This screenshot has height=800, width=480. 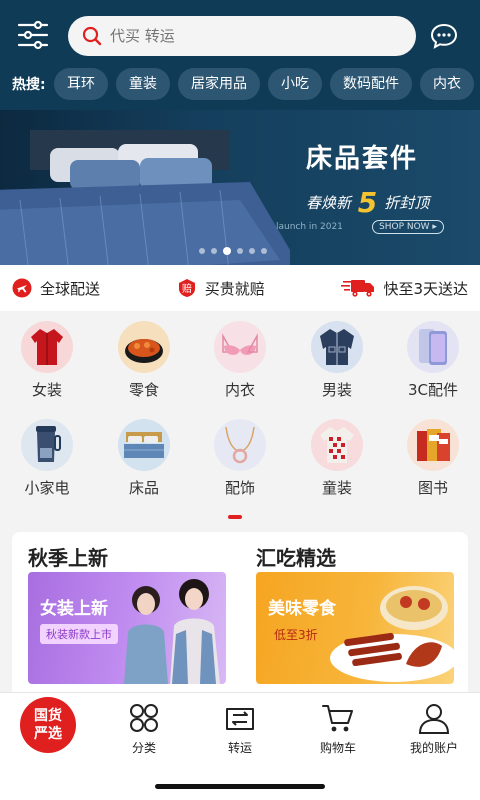 I want to click on banner-title: 床品套件, so click(x=362, y=159).